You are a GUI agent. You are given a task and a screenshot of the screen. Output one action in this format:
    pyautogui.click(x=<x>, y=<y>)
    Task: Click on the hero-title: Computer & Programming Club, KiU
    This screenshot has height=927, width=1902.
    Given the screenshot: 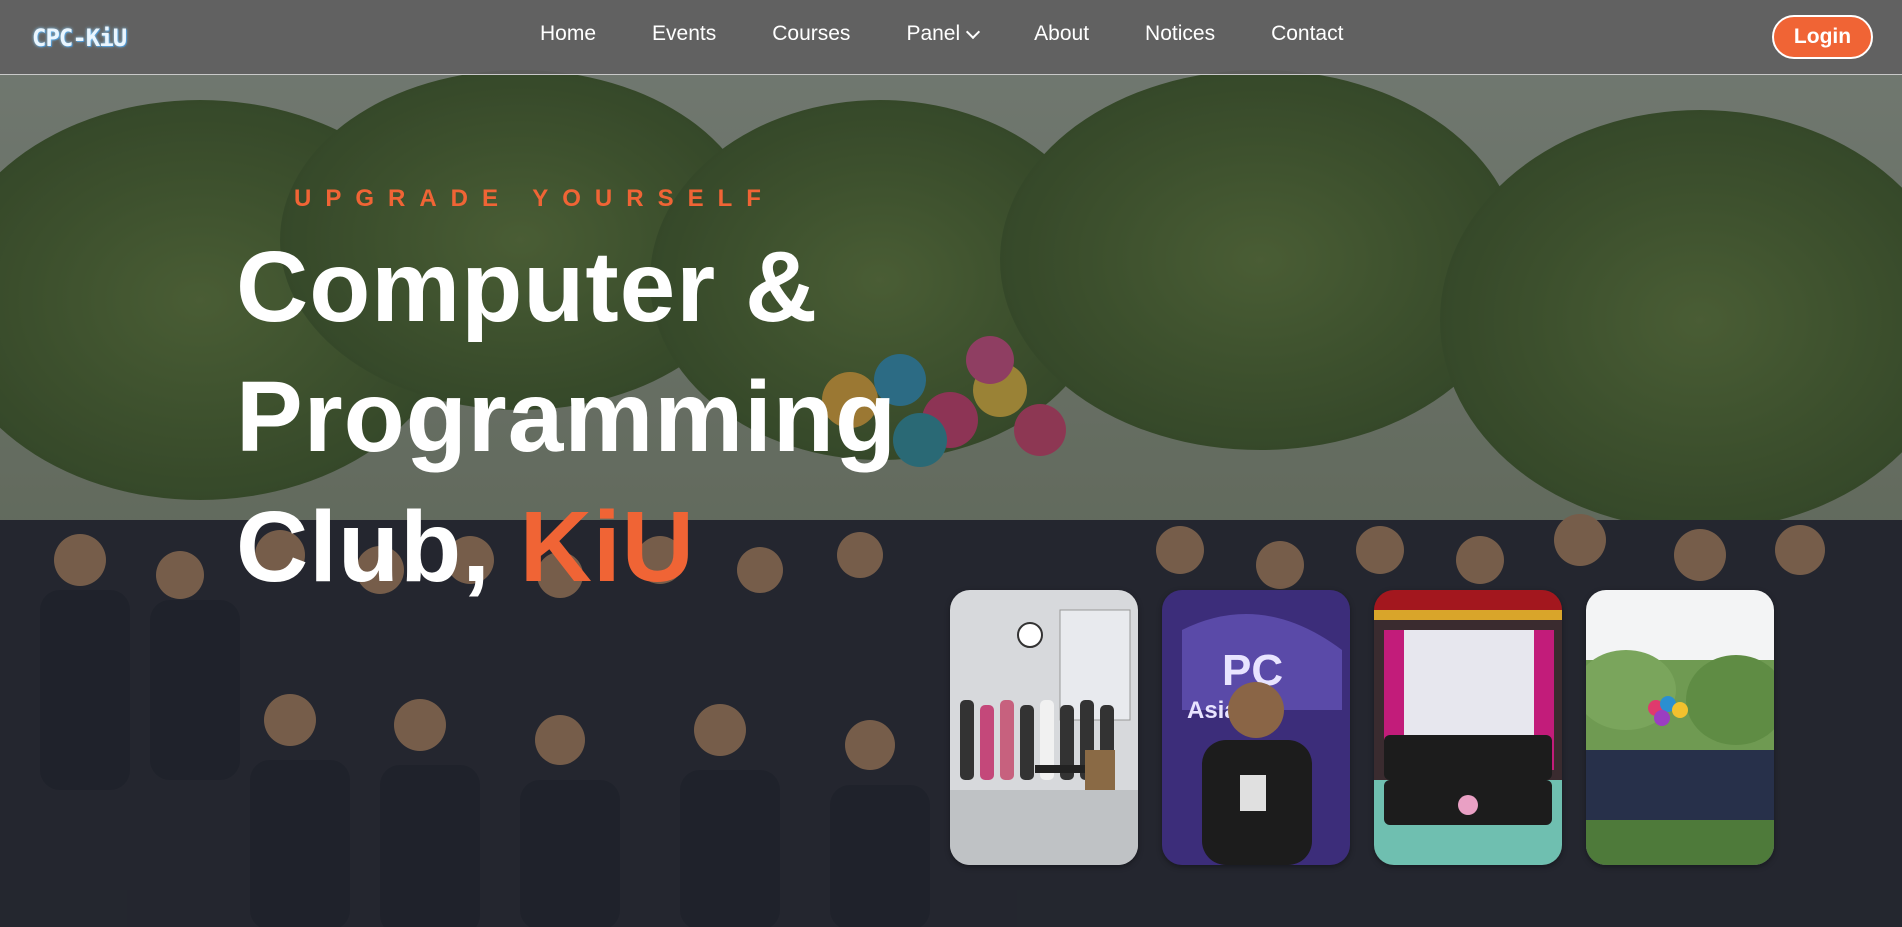 What is the action you would take?
    pyautogui.click(x=566, y=417)
    